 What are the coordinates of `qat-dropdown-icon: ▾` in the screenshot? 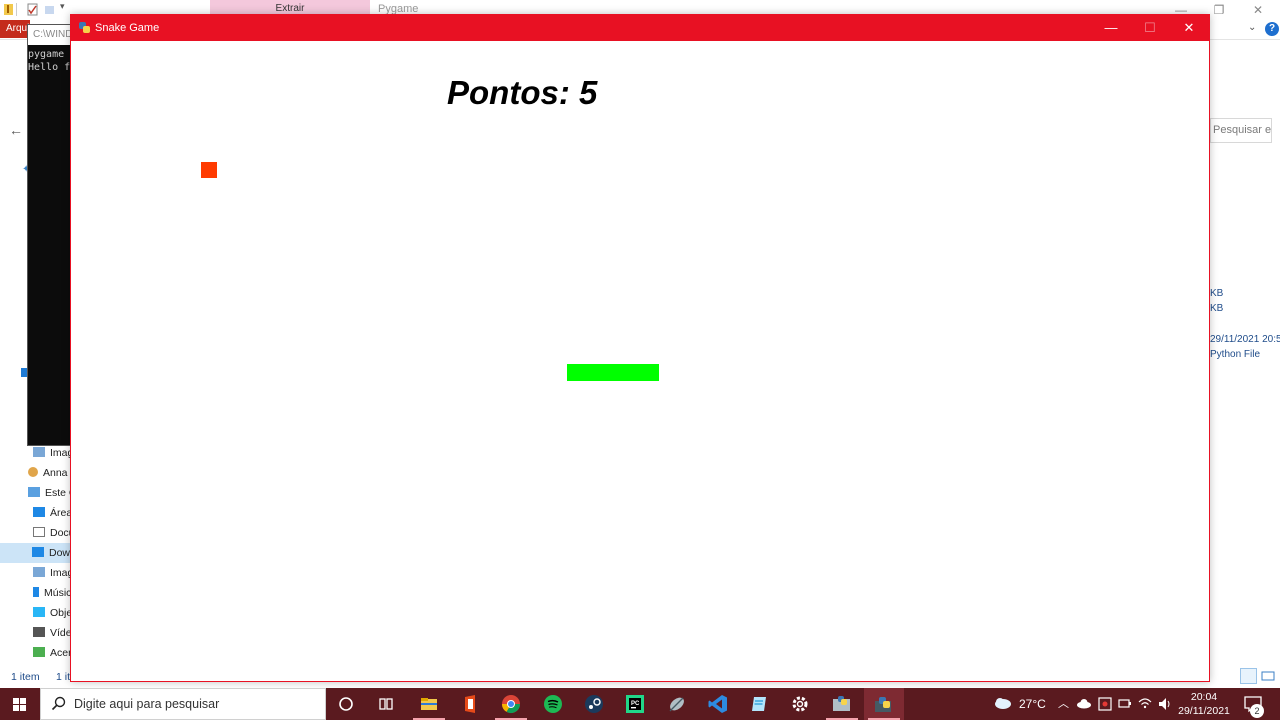 It's located at (62, 6).